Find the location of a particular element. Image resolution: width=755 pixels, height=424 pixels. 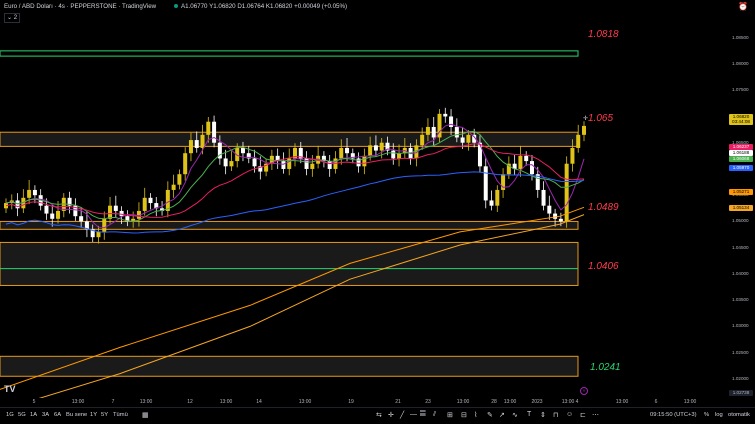

tradingview-logo: TV is located at coordinates (10, 389).